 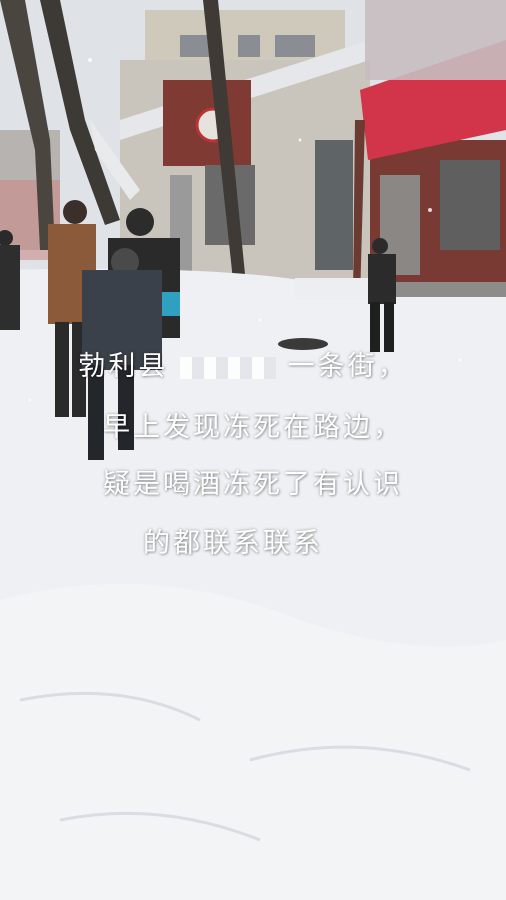 What do you see at coordinates (253, 427) in the screenshot?
I see `caption-line-2: 早上发现冻死在路边，` at bounding box center [253, 427].